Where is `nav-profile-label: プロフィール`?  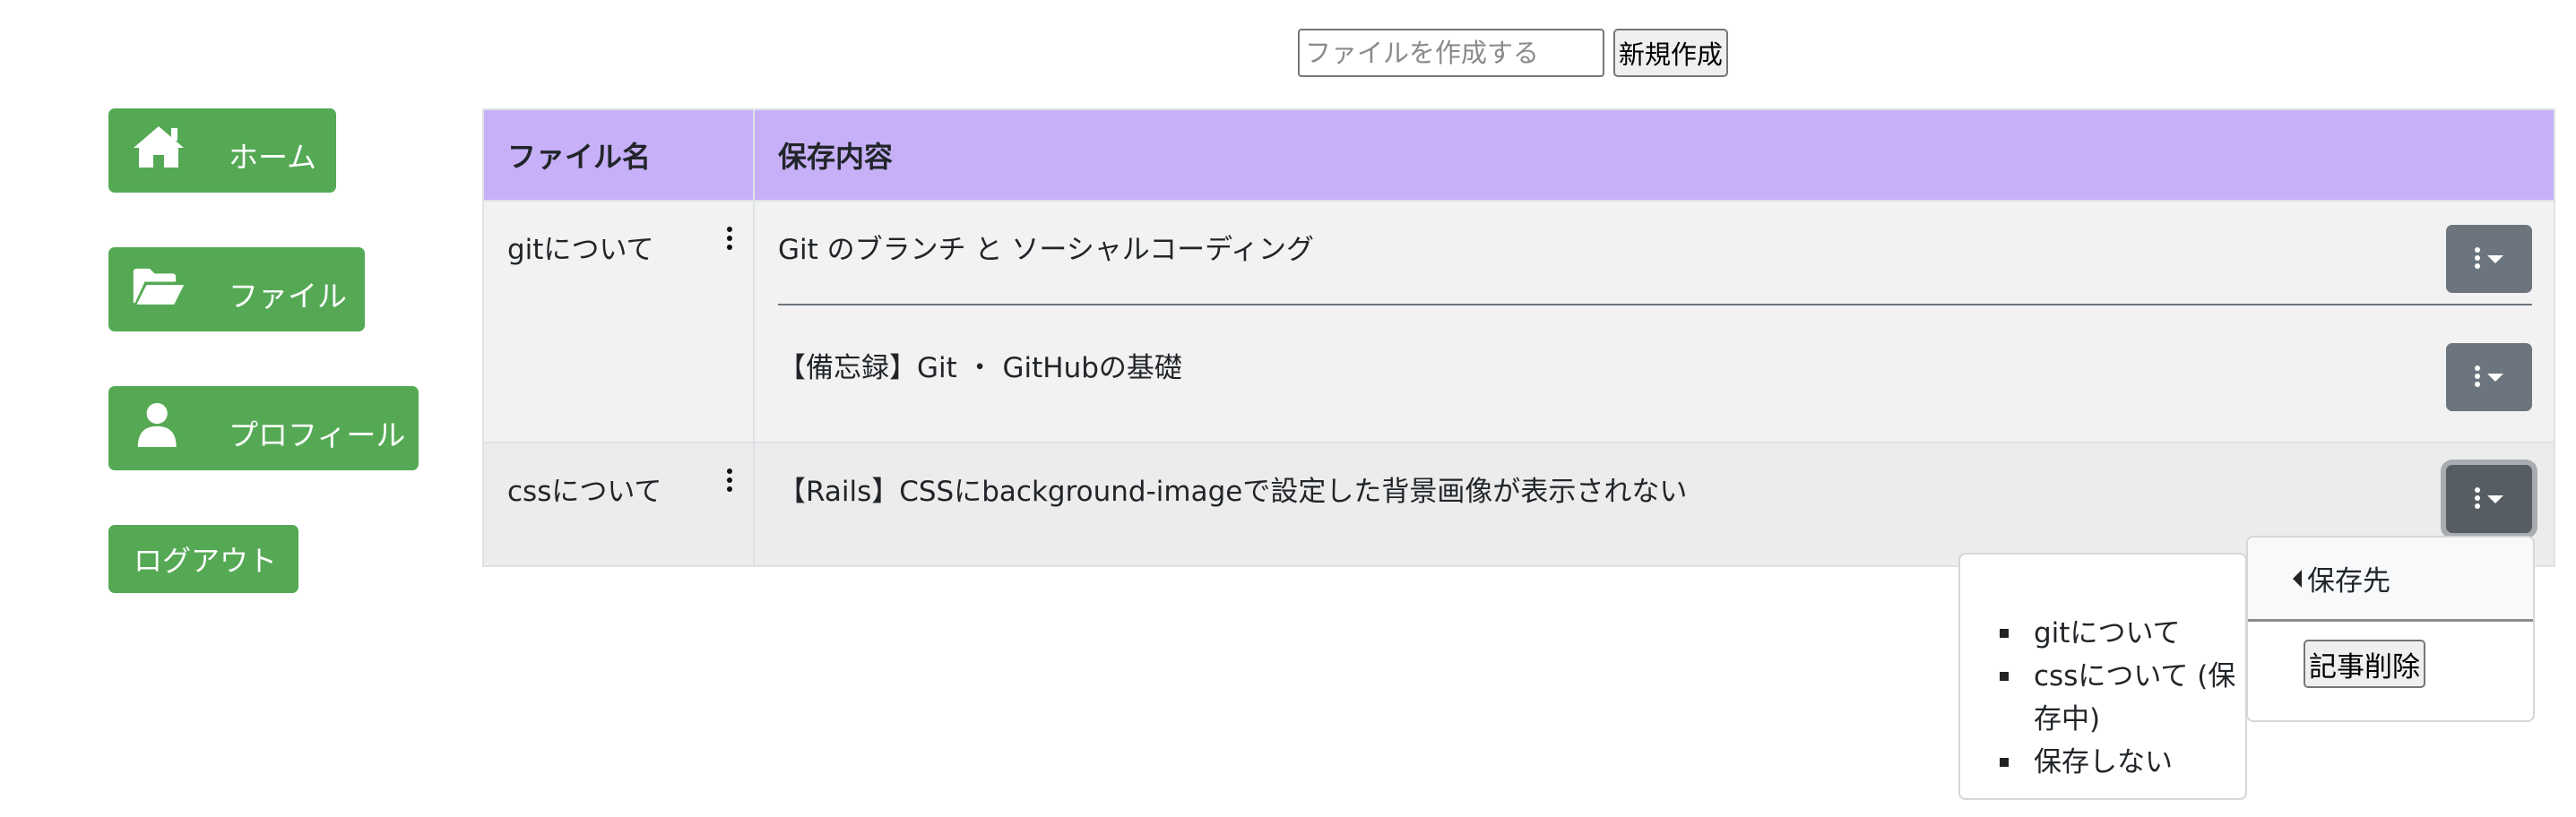
nav-profile-label: プロフィール is located at coordinates (317, 434).